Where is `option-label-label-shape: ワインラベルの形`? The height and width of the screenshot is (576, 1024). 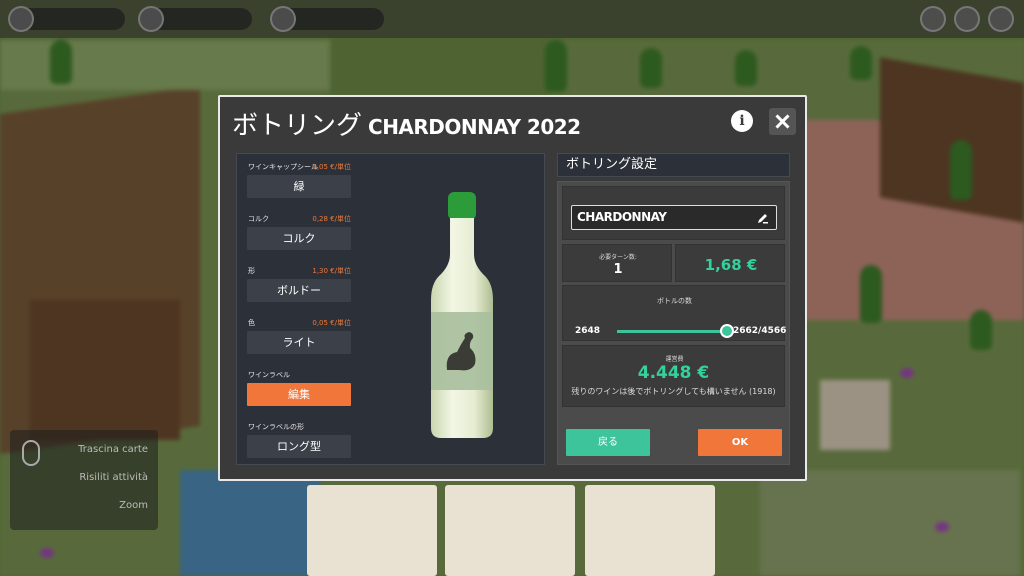
option-label-label-shape: ワインラベルの形 is located at coordinates (276, 427).